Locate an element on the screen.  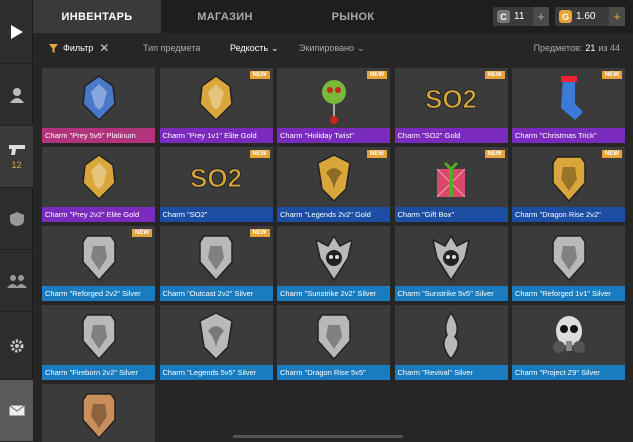
friends-button is located at coordinates (16, 281).